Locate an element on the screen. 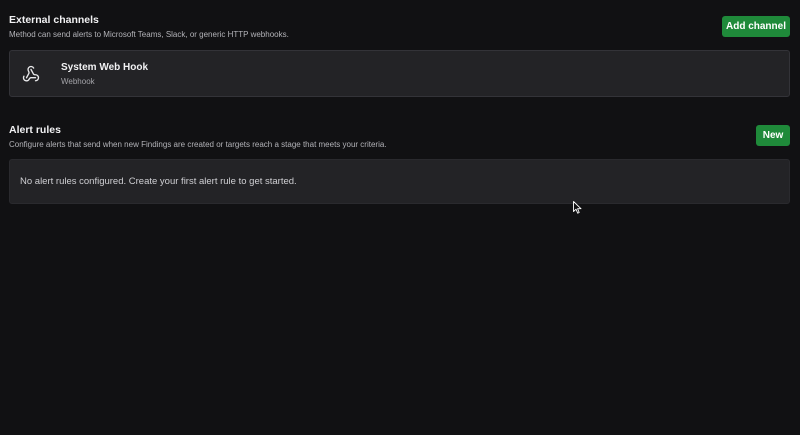  webhook-icon is located at coordinates (31, 73).